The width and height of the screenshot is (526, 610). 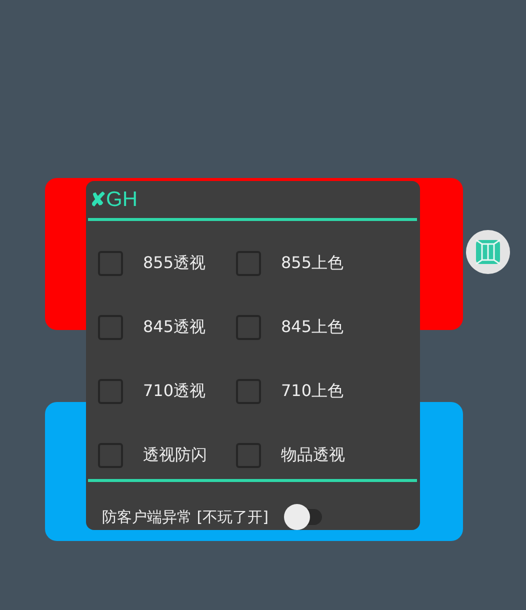 What do you see at coordinates (312, 327) in the screenshot?
I see `option-label: 845上色` at bounding box center [312, 327].